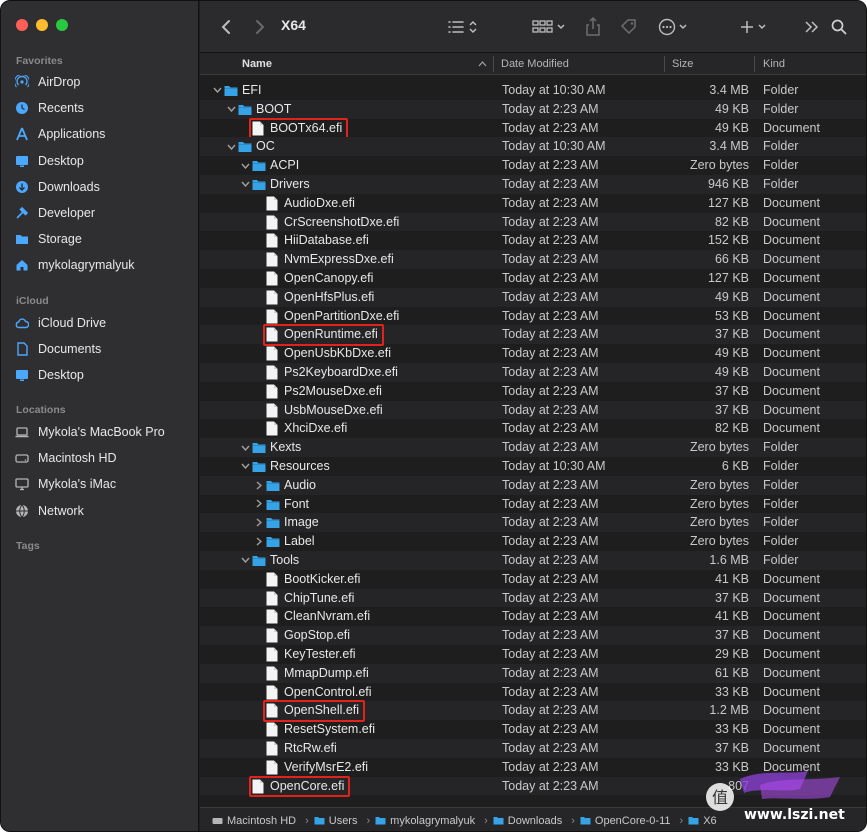  What do you see at coordinates (102, 187) in the screenshot?
I see `sidebar-item-downloads: Downloads` at bounding box center [102, 187].